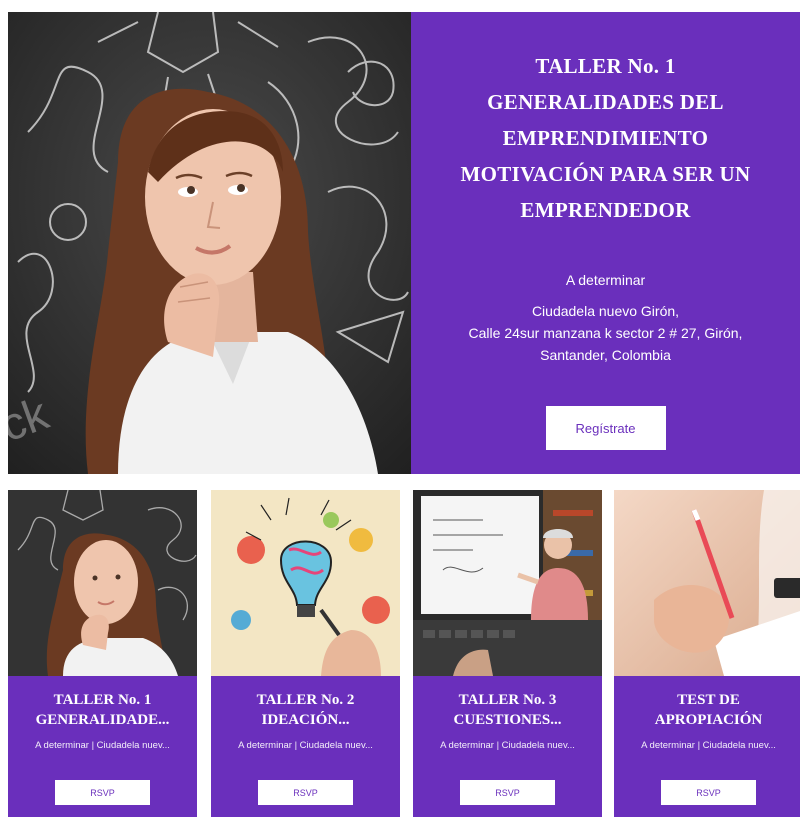 This screenshot has width=800, height=817. Describe the element at coordinates (507, 700) in the screenshot. I see `card-title-line: TALLER No. 3` at that location.